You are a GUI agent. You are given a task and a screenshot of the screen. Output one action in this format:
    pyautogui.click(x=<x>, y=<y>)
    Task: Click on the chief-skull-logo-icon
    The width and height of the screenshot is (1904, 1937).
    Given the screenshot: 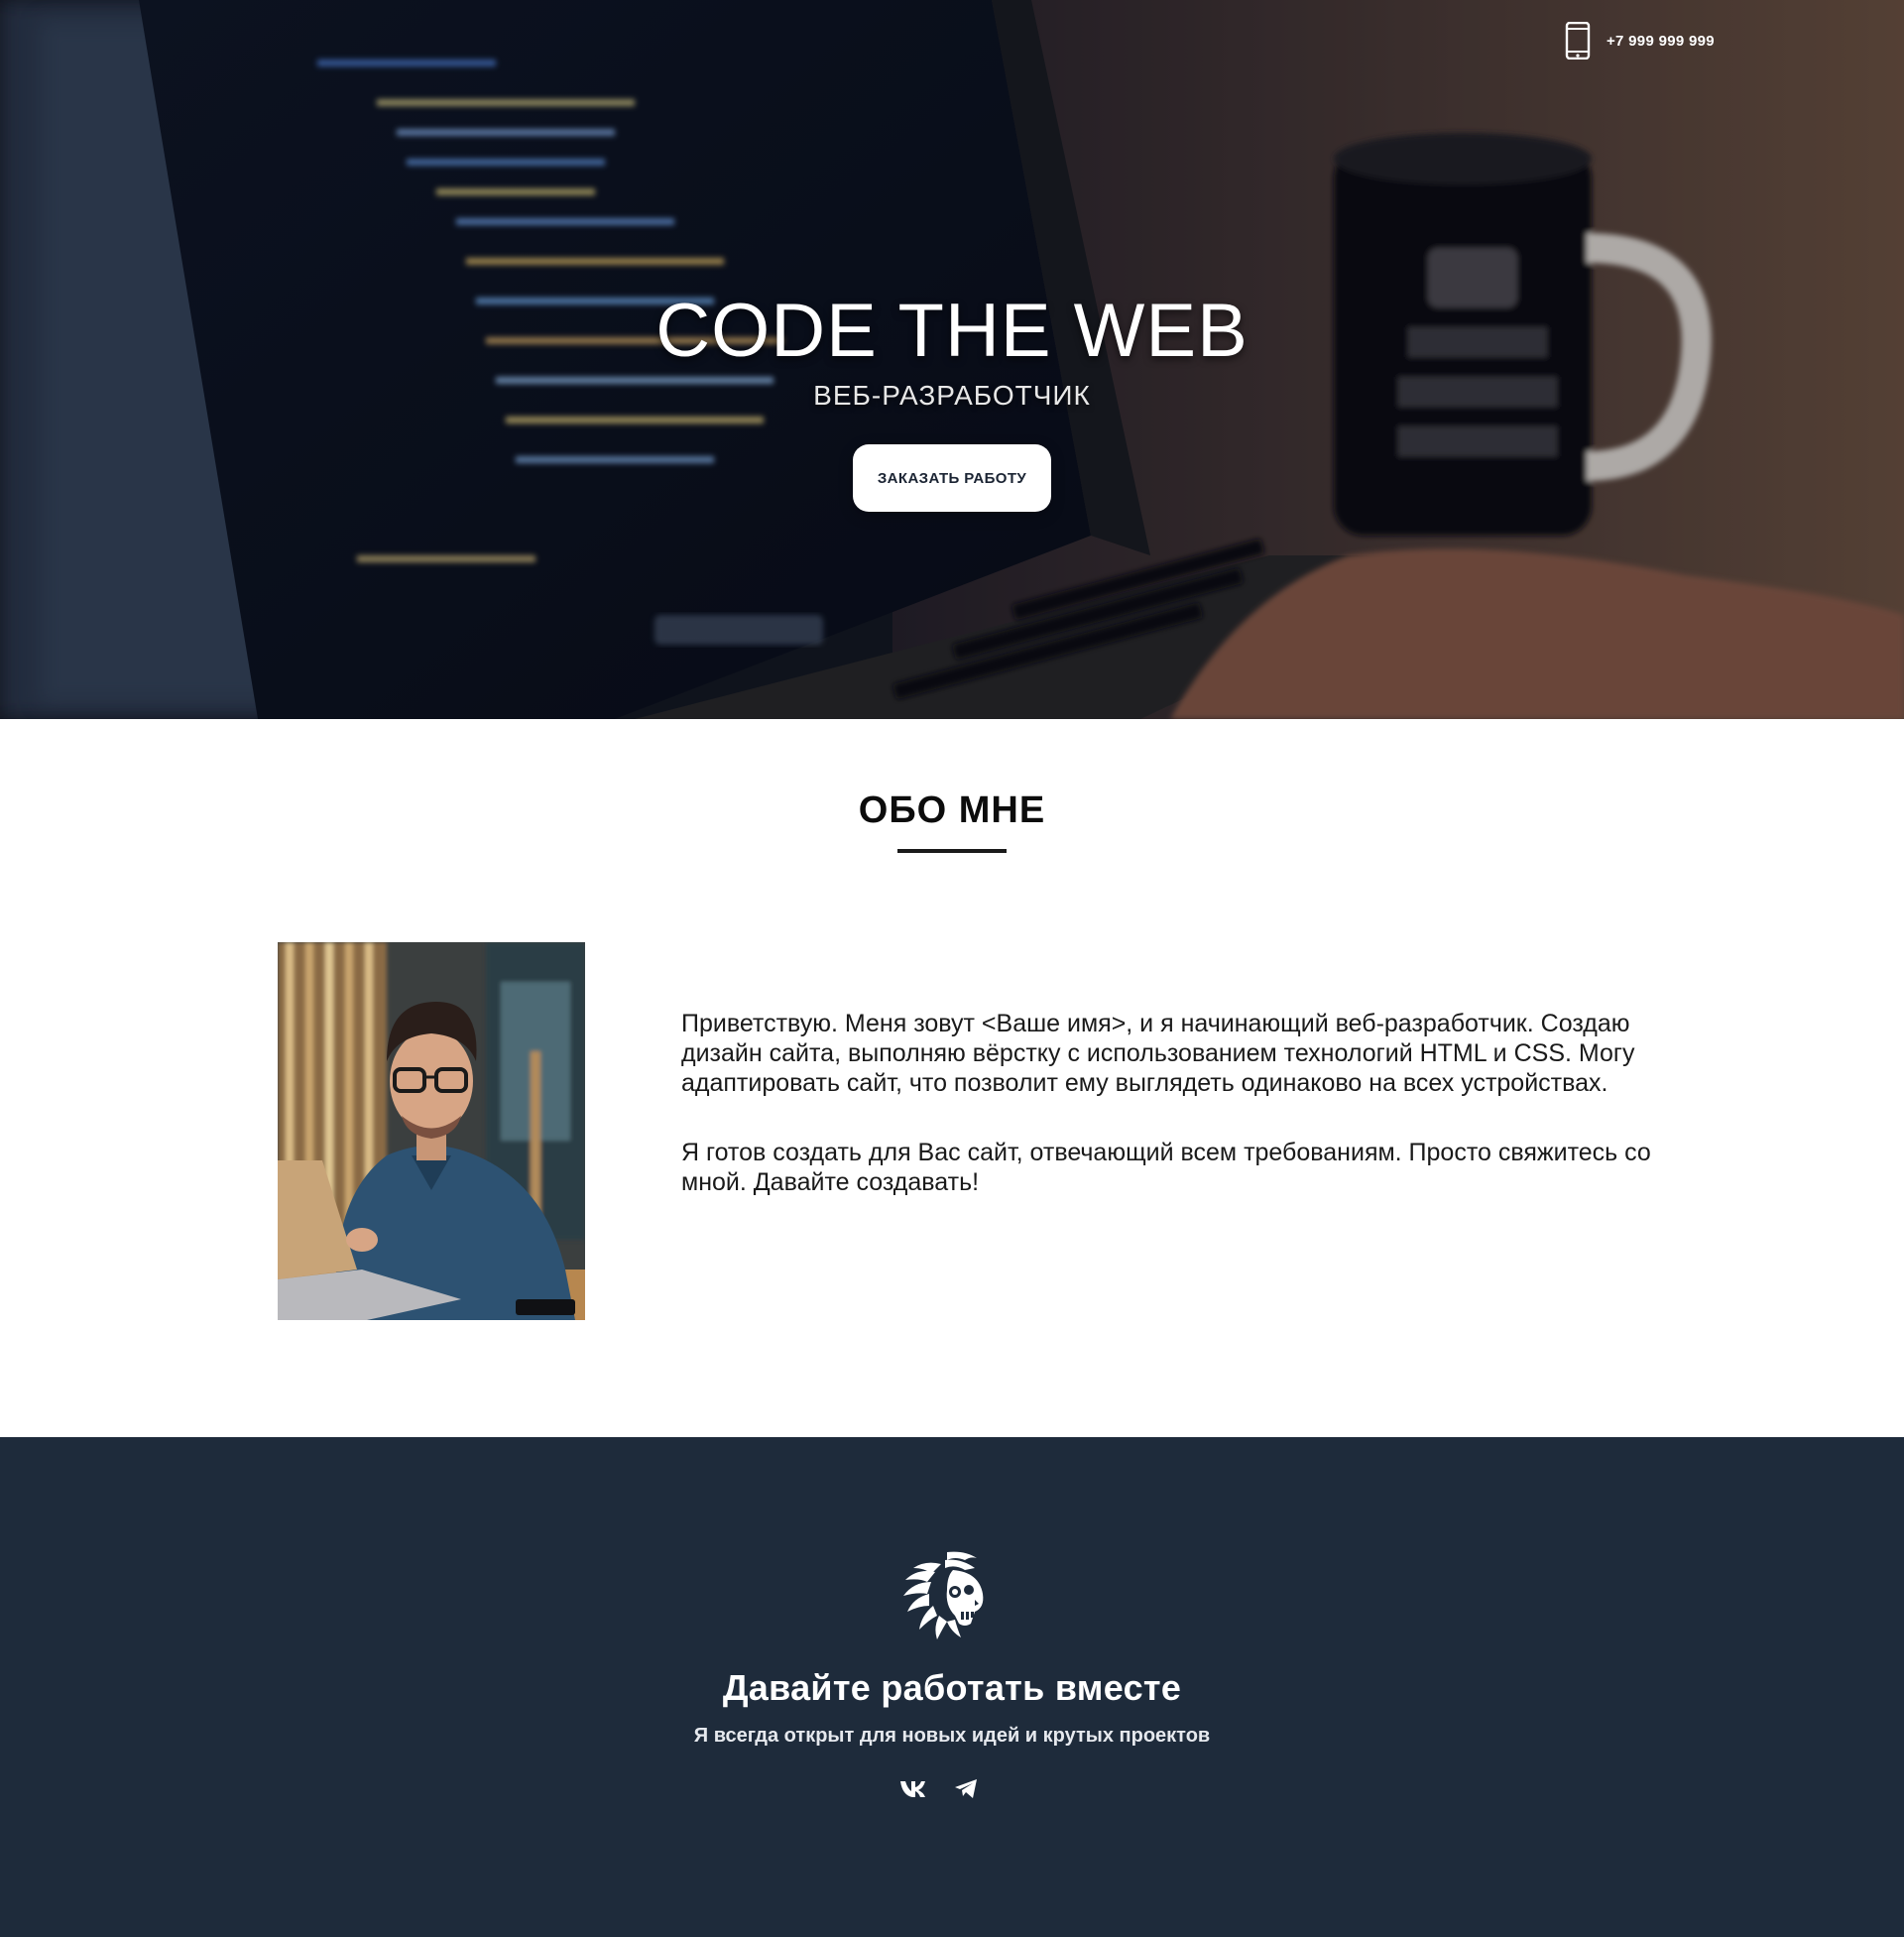 What is the action you would take?
    pyautogui.click(x=943, y=1595)
    